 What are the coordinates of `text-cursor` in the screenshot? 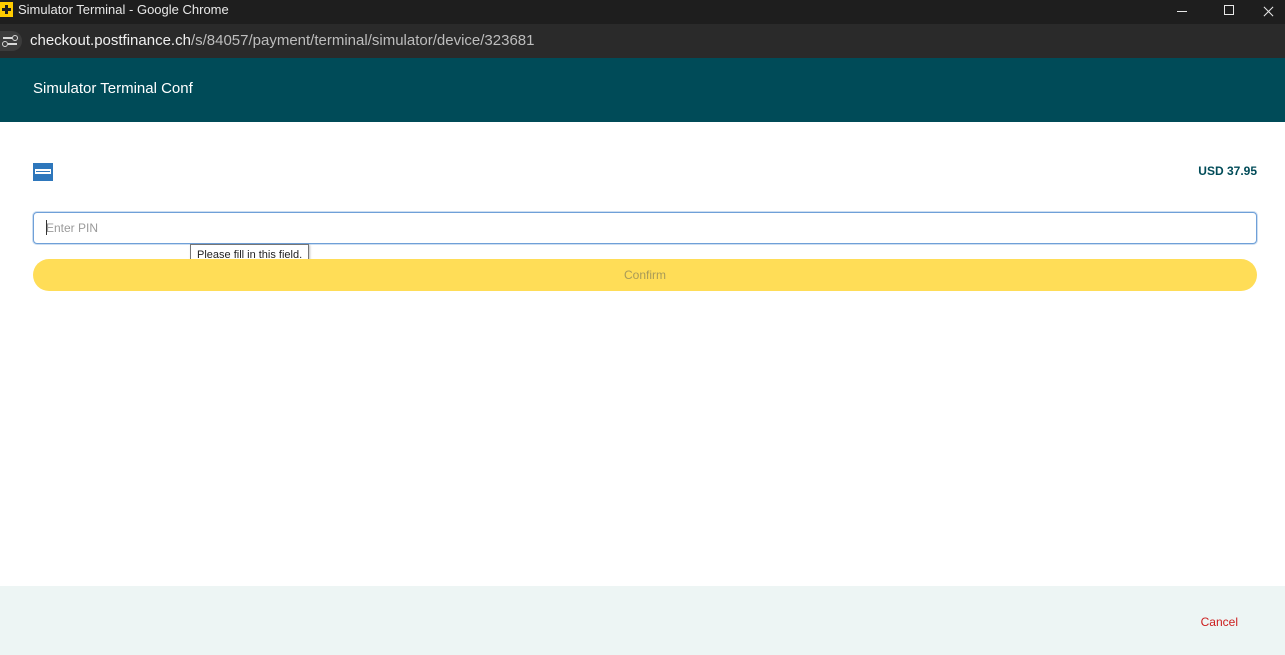 It's located at (46, 227).